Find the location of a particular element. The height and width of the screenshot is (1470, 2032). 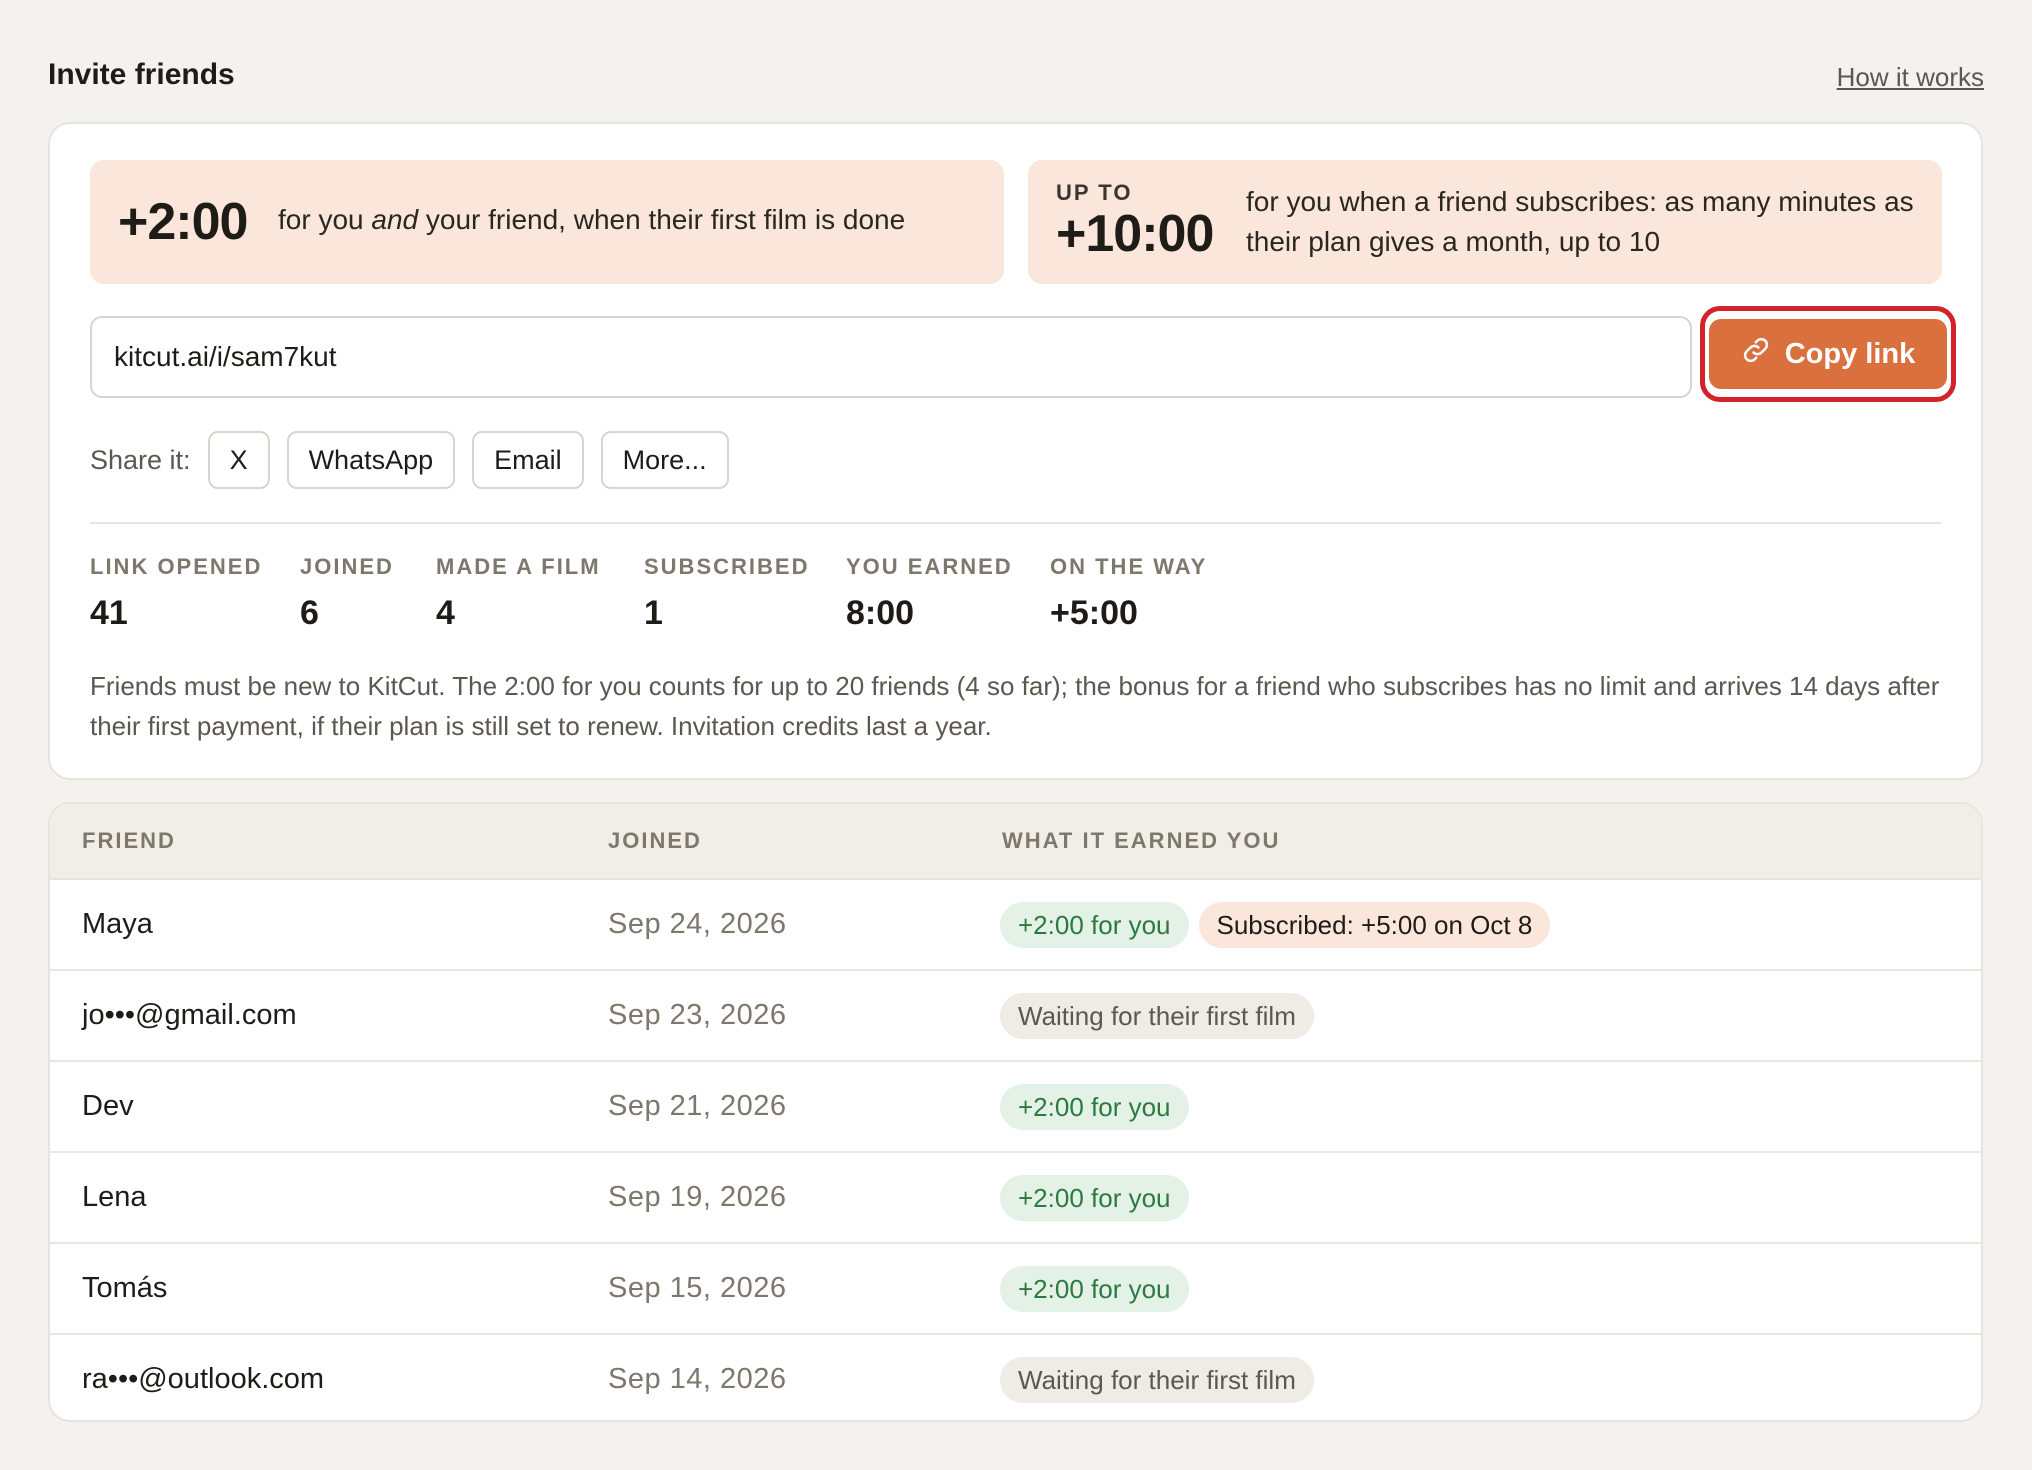

table-row: Lena Sep 19, 2026 +2:00 for you is located at coordinates (1015, 1198).